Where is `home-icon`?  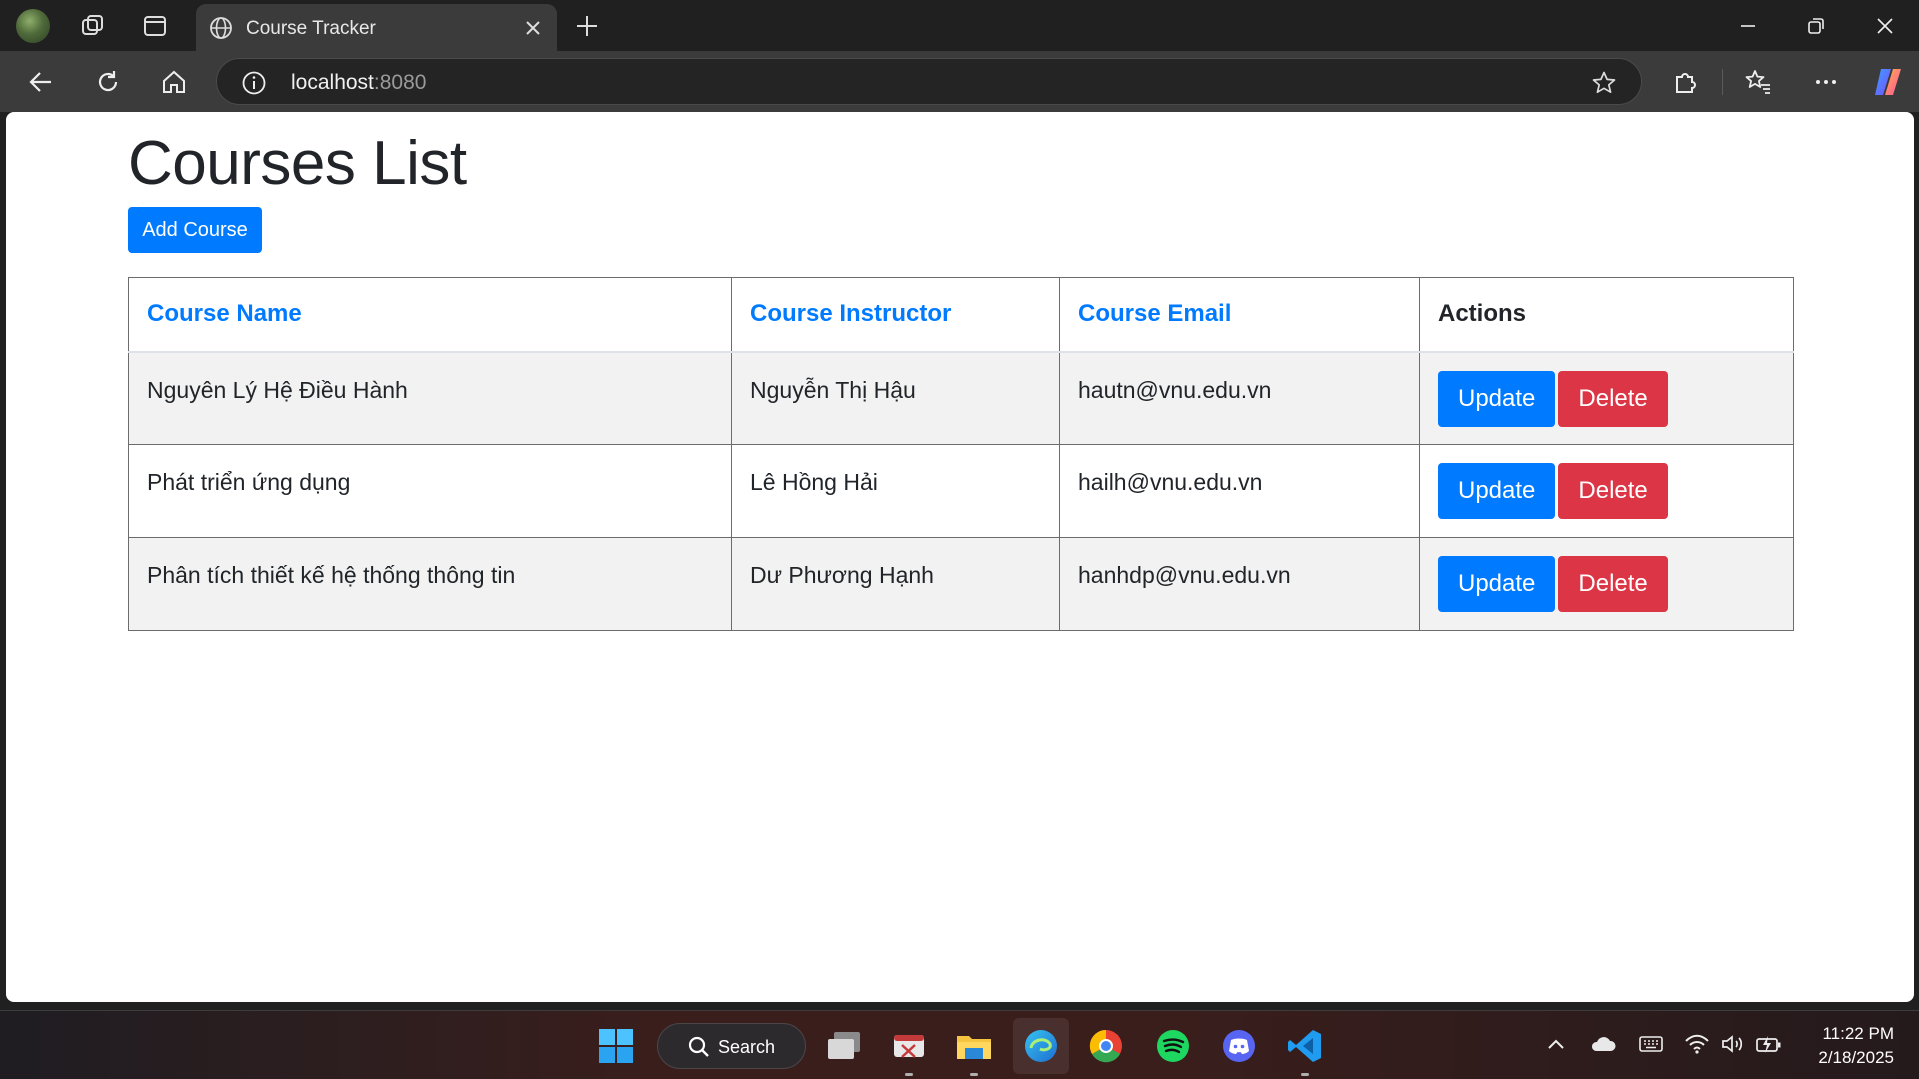 home-icon is located at coordinates (174, 82).